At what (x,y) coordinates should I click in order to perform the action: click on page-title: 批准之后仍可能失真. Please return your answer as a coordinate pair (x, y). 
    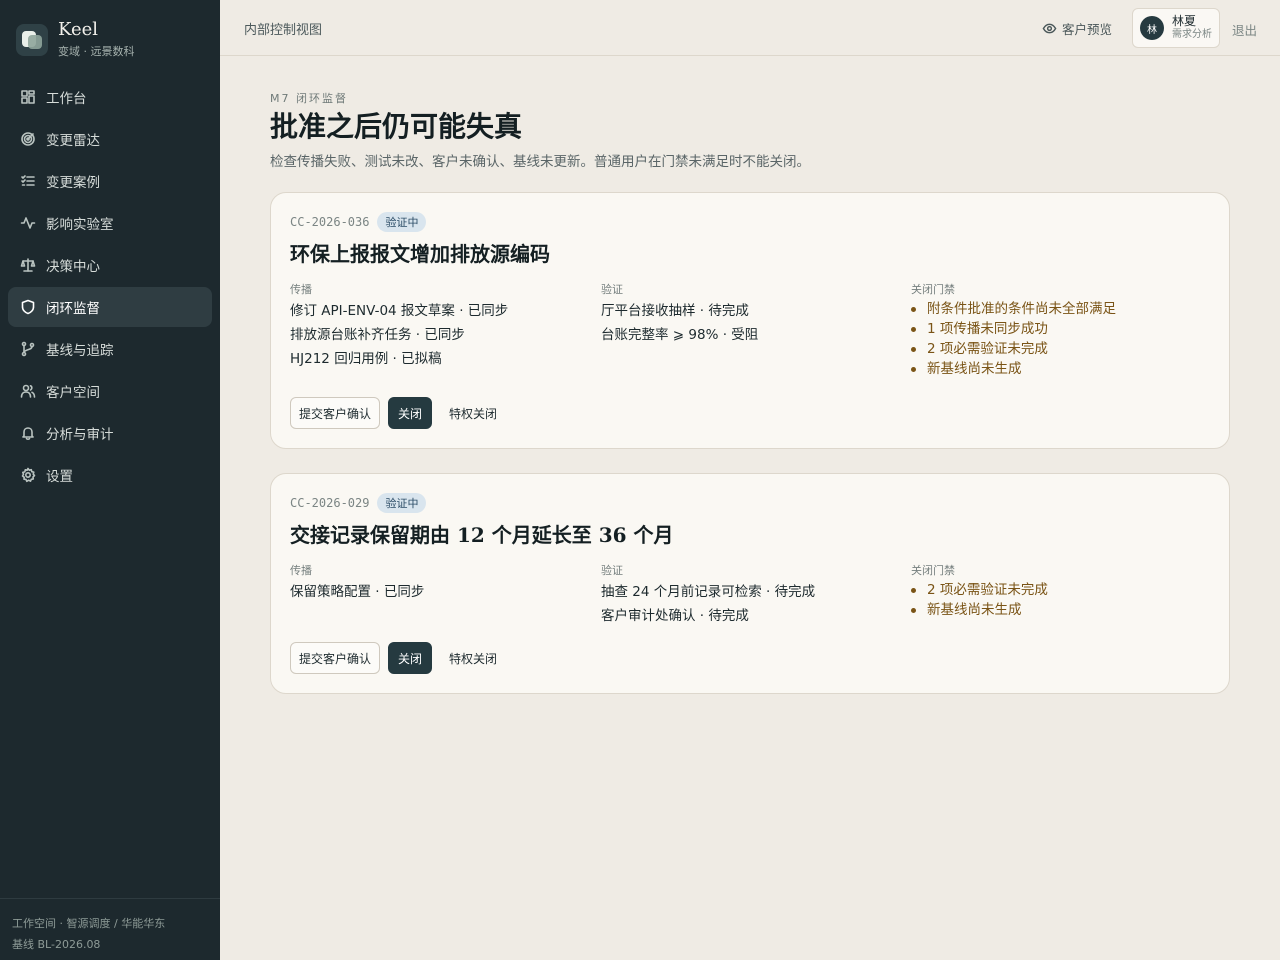
    Looking at the image, I should click on (396, 126).